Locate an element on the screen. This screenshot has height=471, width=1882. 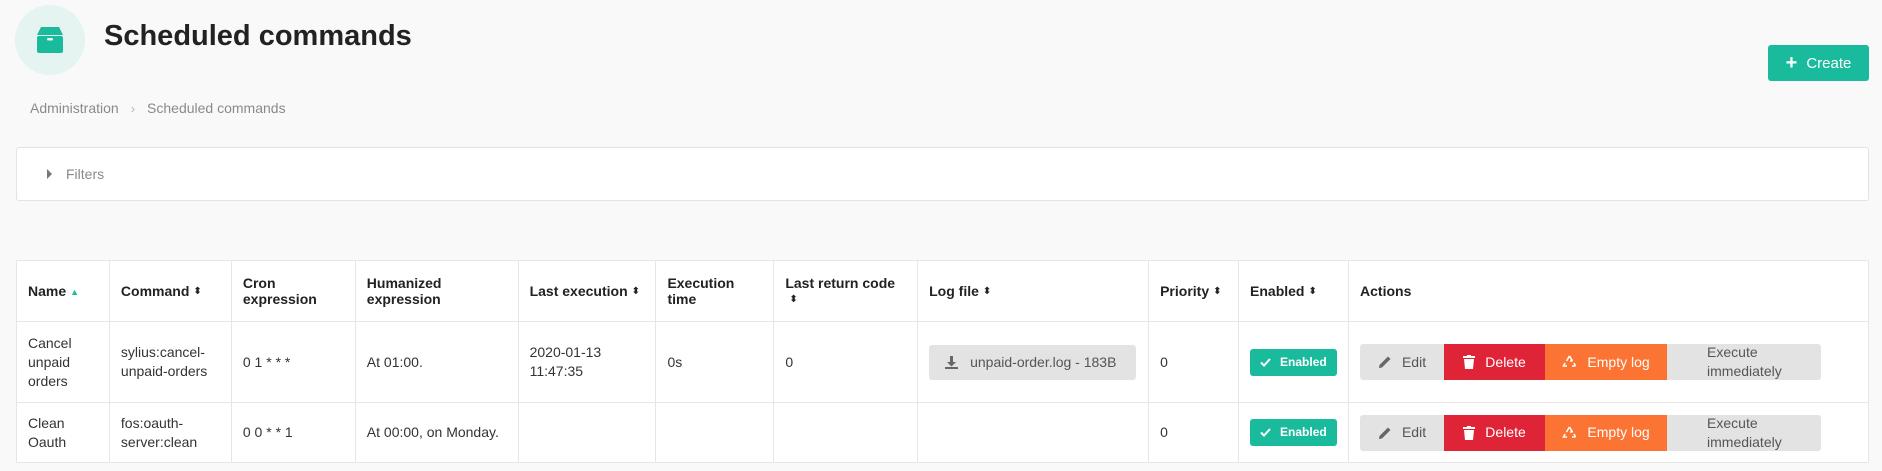
box-icon is located at coordinates (50, 40).